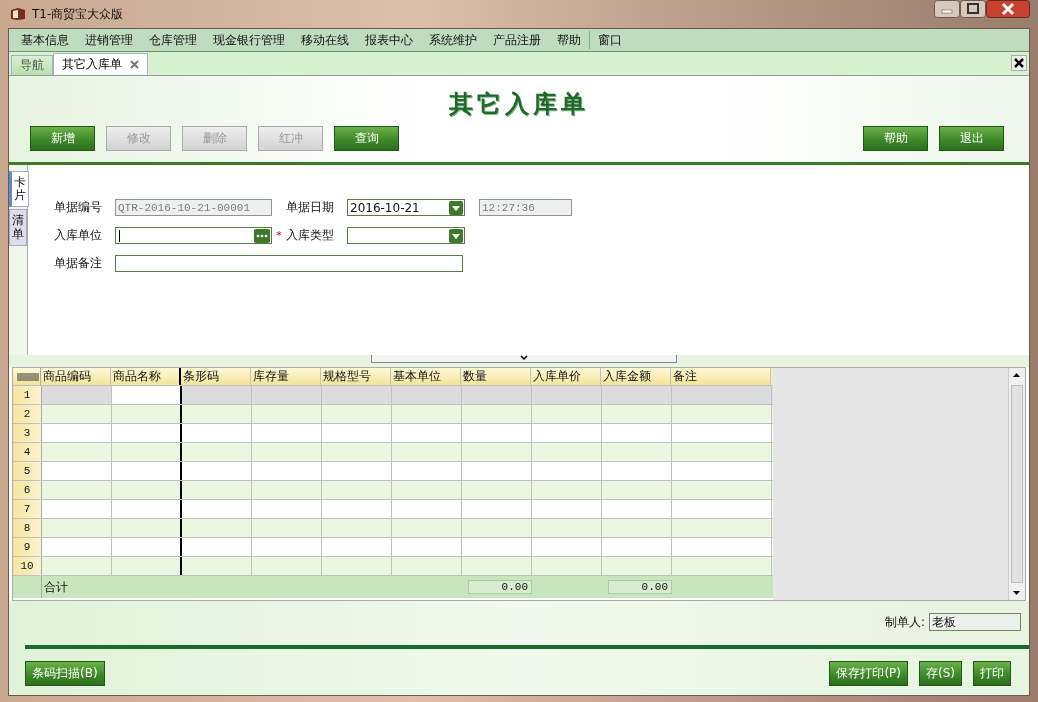 The height and width of the screenshot is (702, 1038). I want to click on column-header: 数量, so click(496, 376).